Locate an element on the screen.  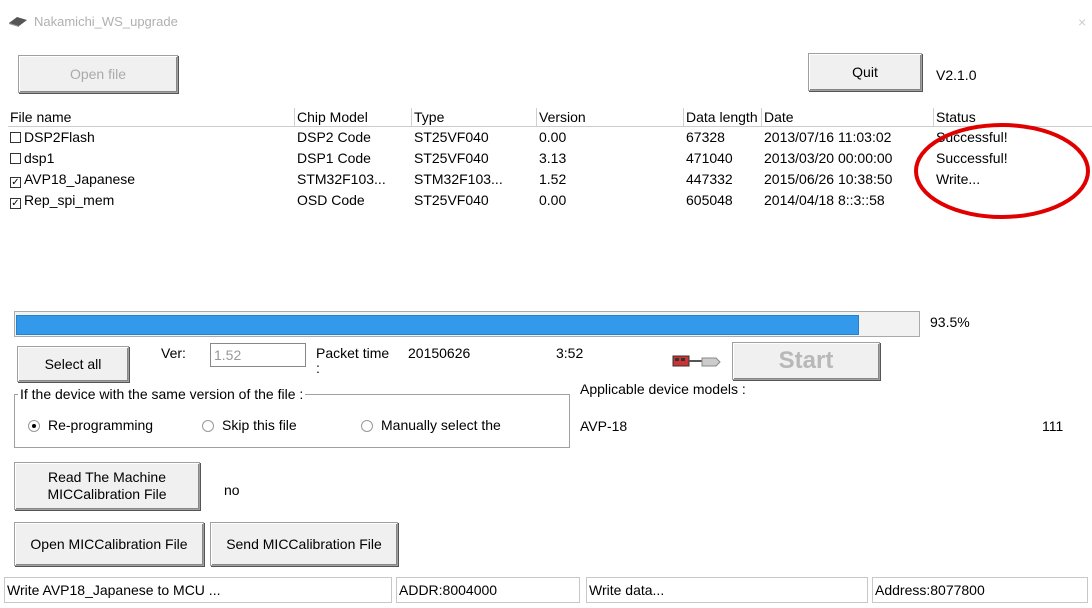
file-name-text: AVP18_Japanese is located at coordinates (80, 179).